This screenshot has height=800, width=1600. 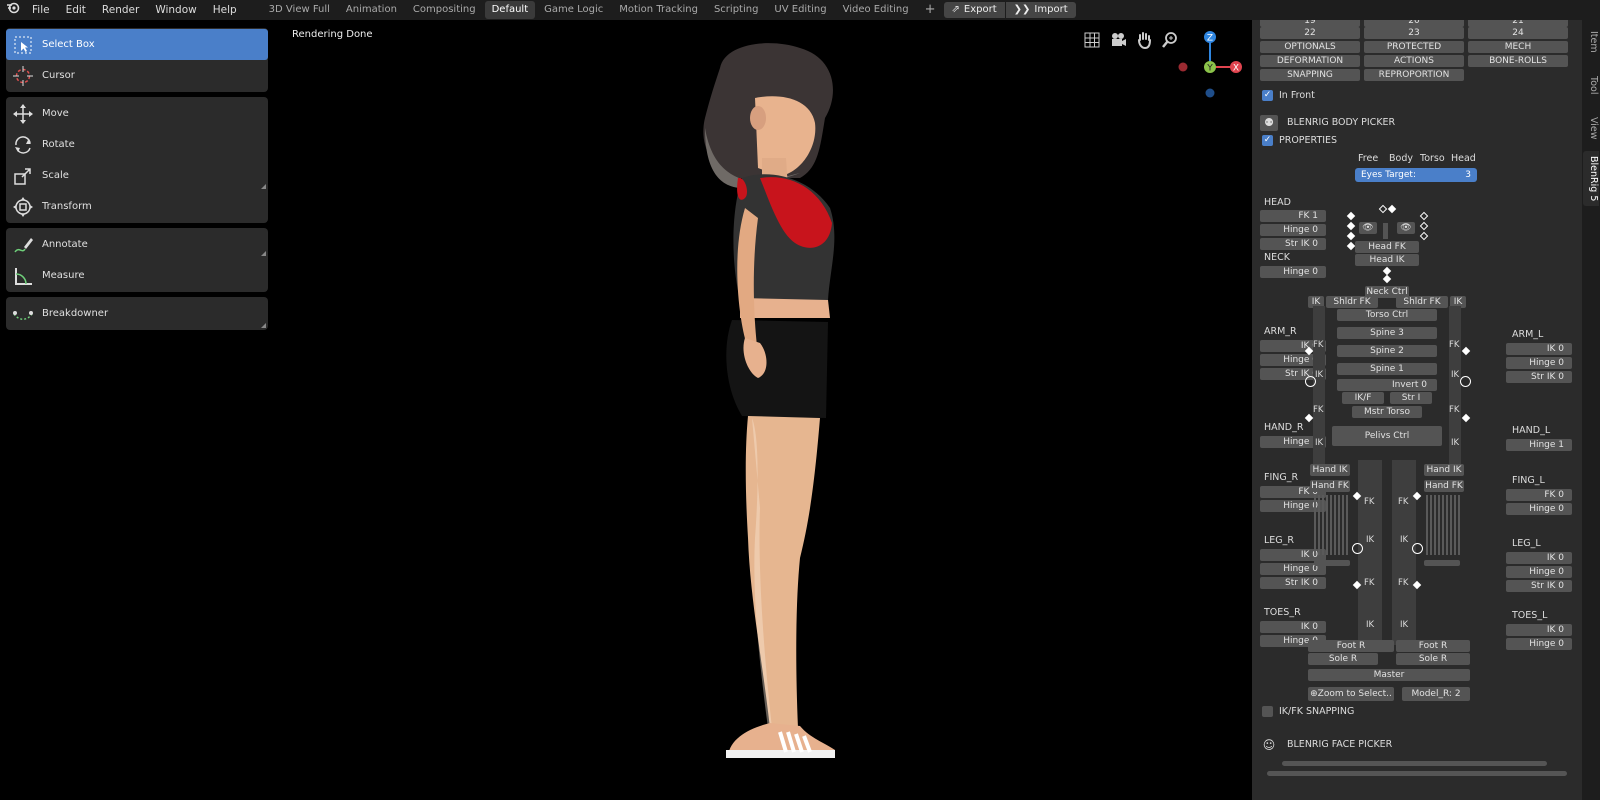 I want to click on grid-view-icon, so click(x=1092, y=40).